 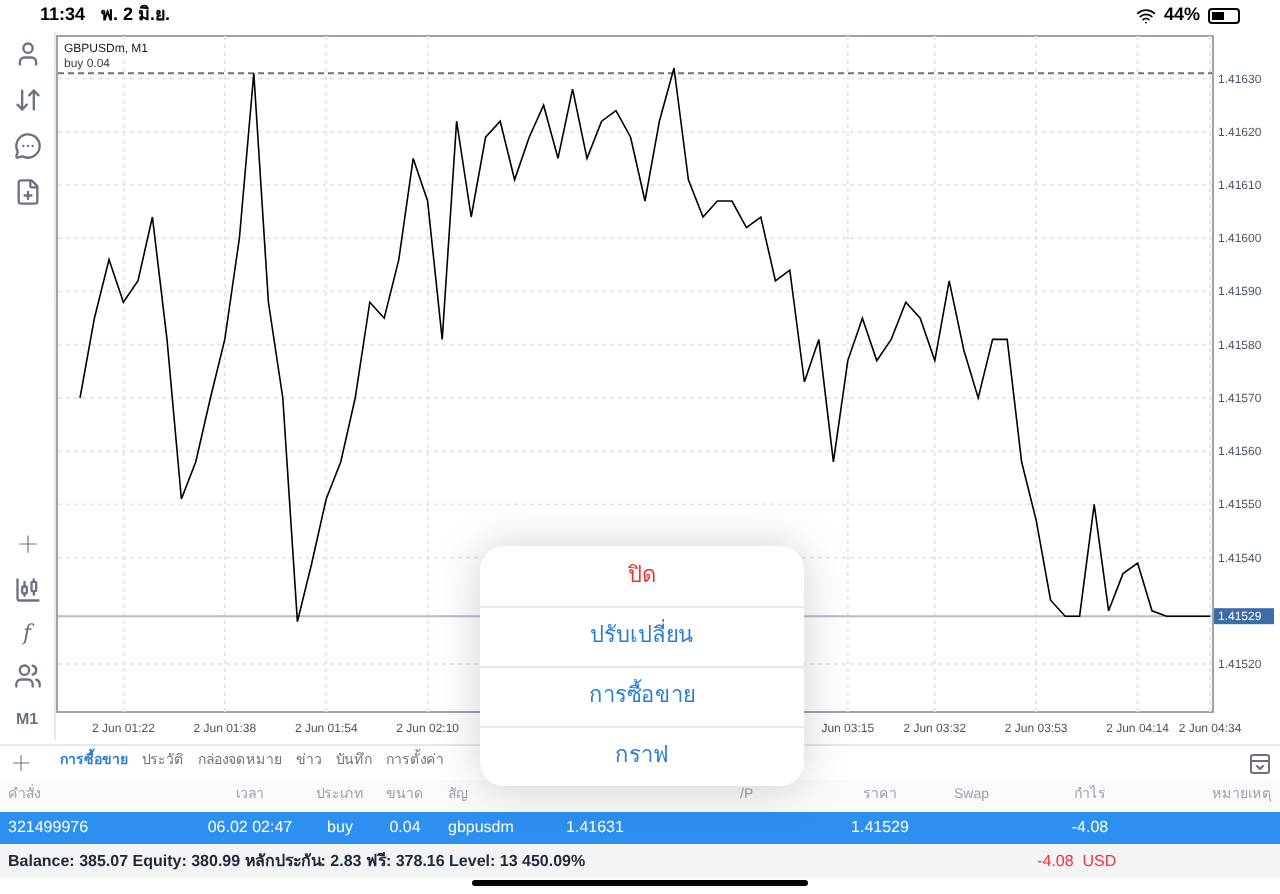 What do you see at coordinates (642, 636) in the screenshot?
I see `menu-item: ปรับเปลี่ยน` at bounding box center [642, 636].